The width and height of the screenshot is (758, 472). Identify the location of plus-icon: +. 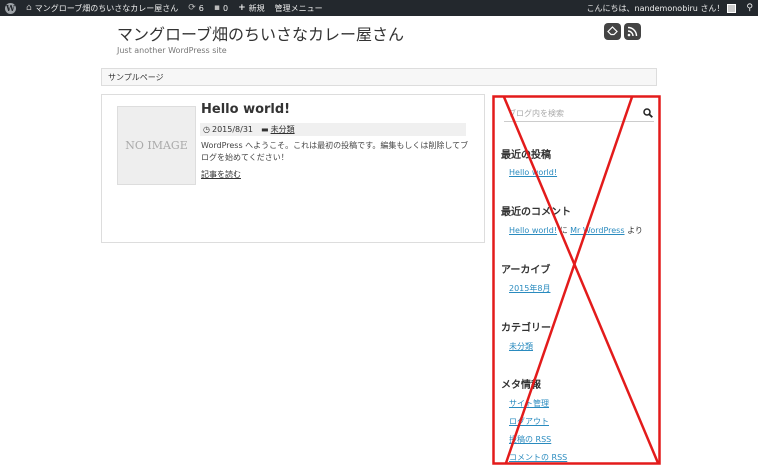
(242, 8).